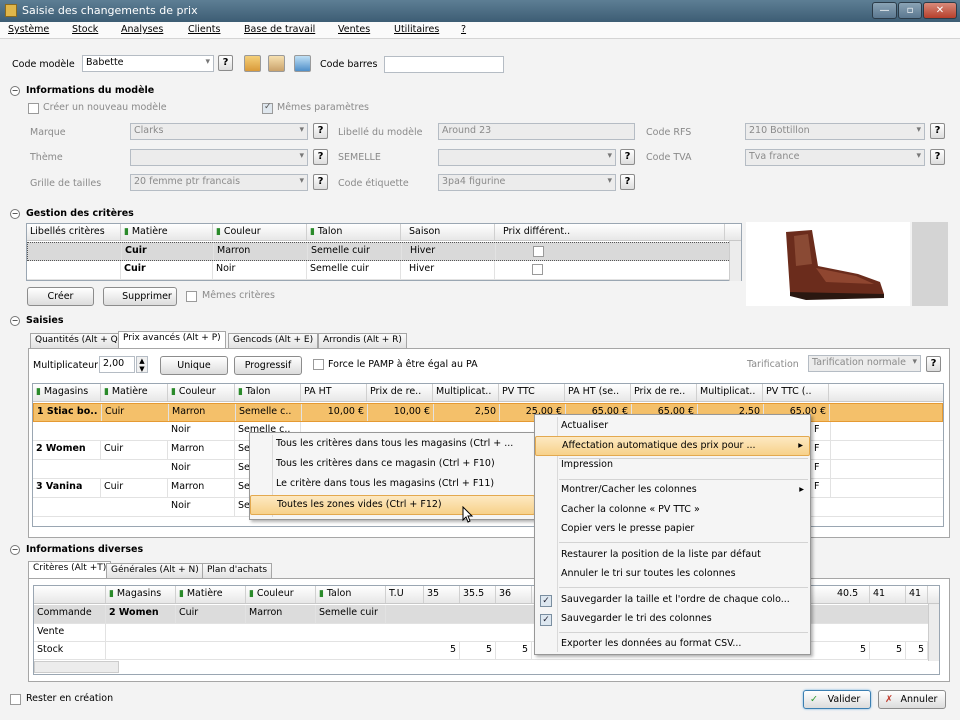  I want to click on tarification-help-button: ?, so click(933, 364).